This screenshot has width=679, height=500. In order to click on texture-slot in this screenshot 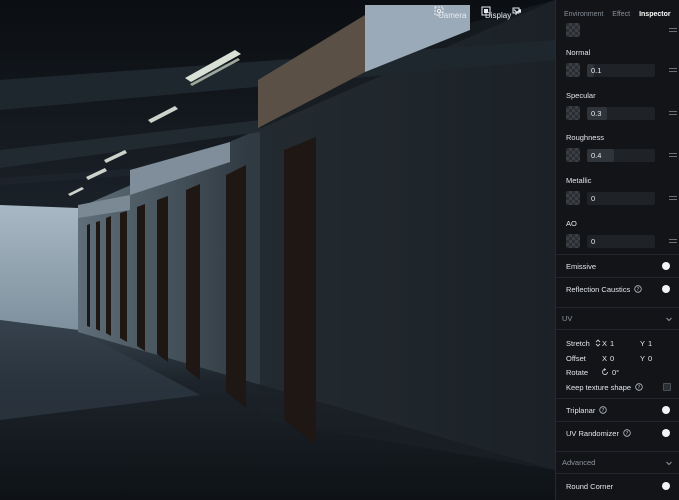, I will do `click(573, 30)`.